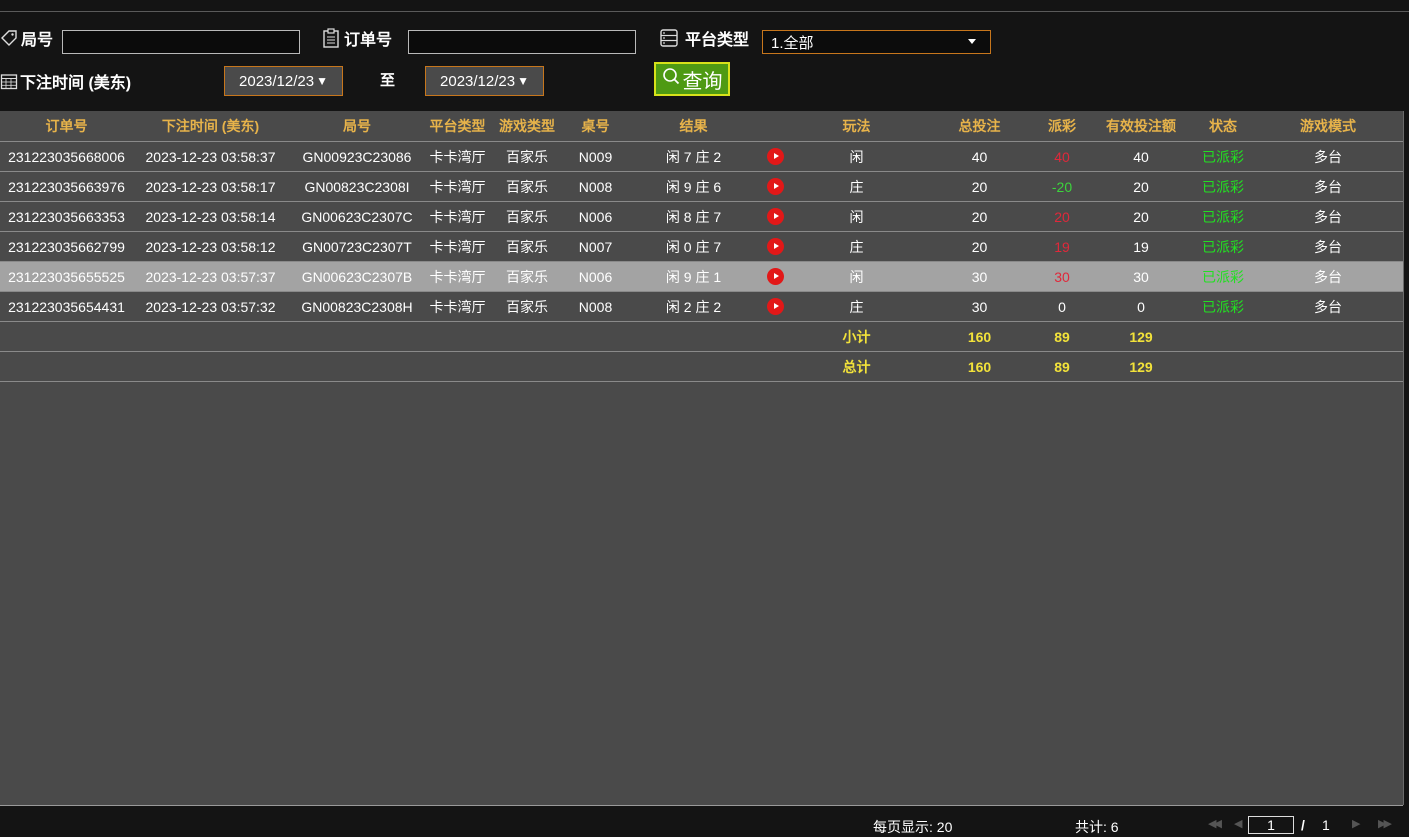 This screenshot has height=837, width=1409. Describe the element at coordinates (1141, 126) in the screenshot. I see `col-valid: 有效投注额` at that location.